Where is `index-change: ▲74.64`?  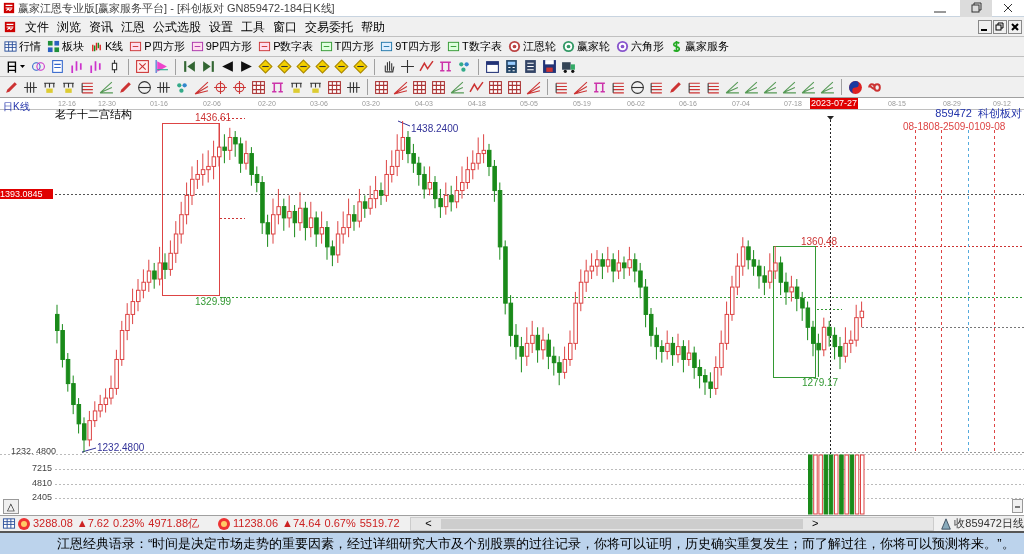
index-change: ▲74.64 is located at coordinates (301, 524).